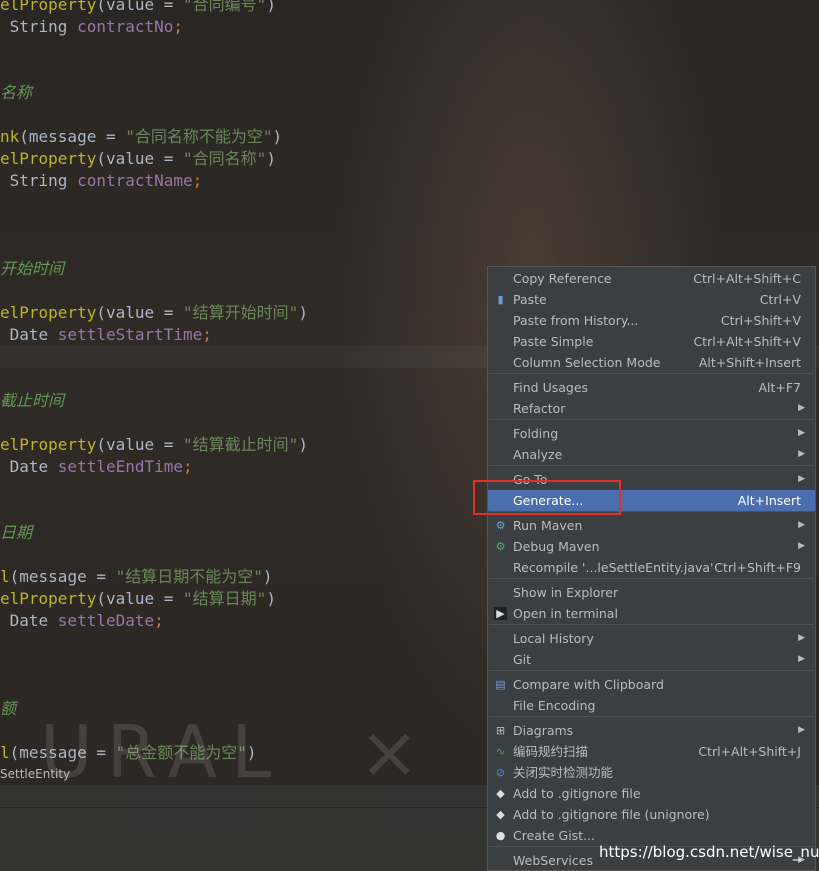 The width and height of the screenshot is (819, 871). I want to click on menu-item-shortcut: Alt+Insert, so click(769, 500).